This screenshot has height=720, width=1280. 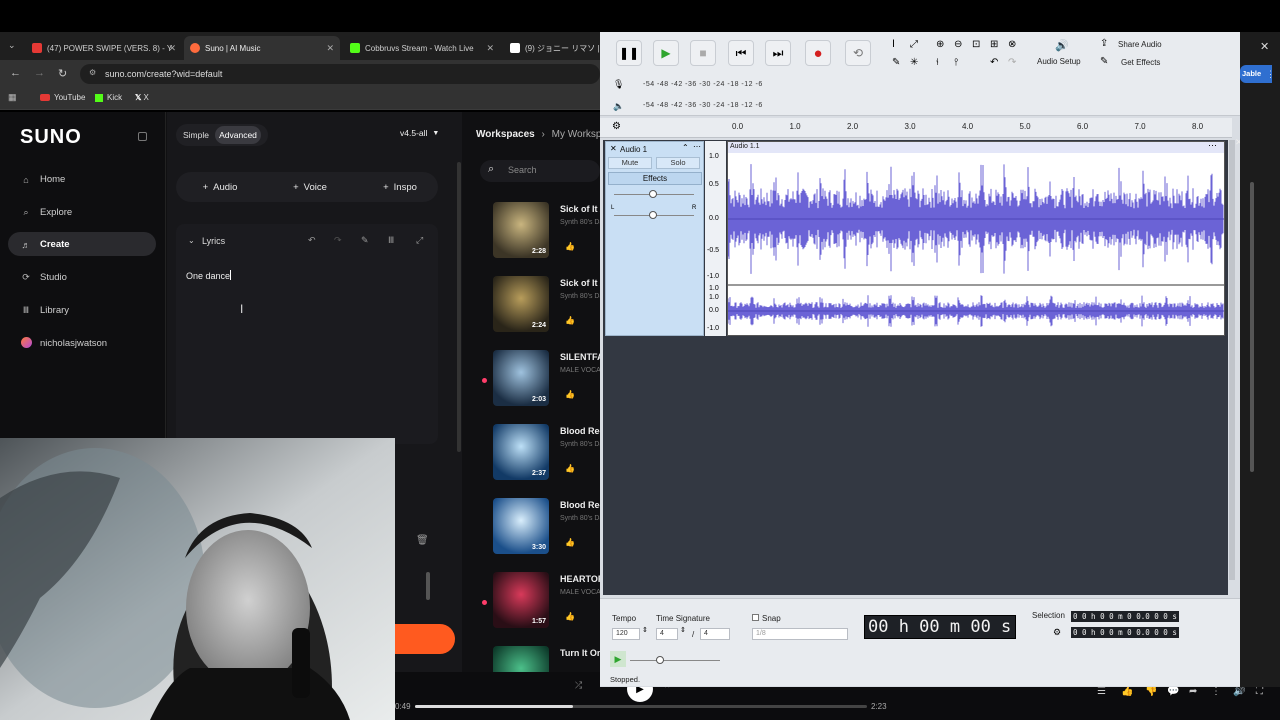 What do you see at coordinates (660, 660) in the screenshot?
I see `speed-thumb` at bounding box center [660, 660].